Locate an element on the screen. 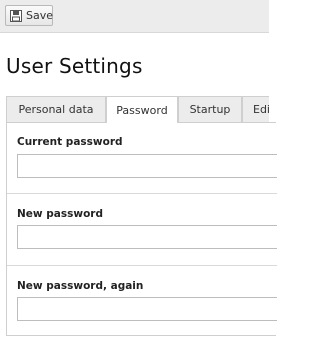 This screenshot has width=320, height=341. save-label: Save is located at coordinates (40, 15).